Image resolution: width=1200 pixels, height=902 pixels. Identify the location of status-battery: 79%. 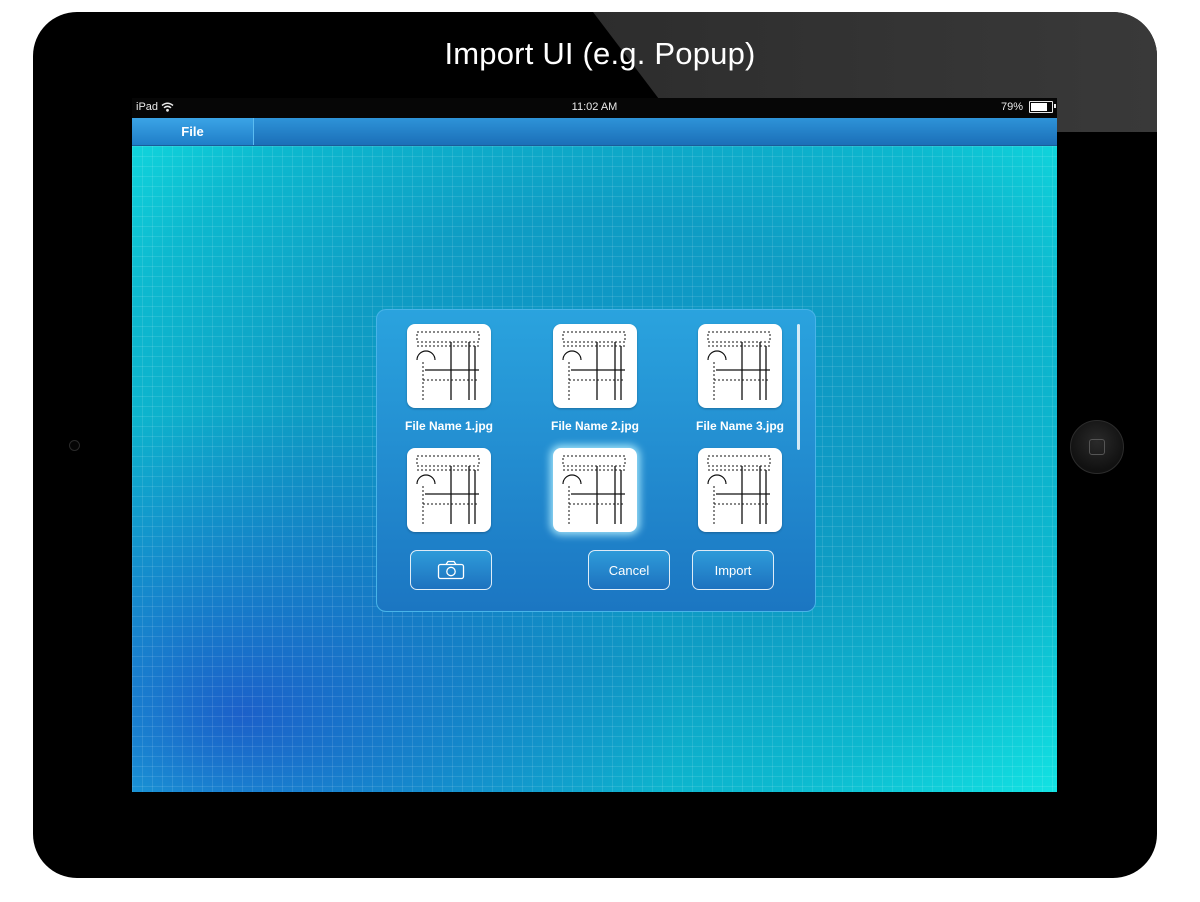
(1028, 107).